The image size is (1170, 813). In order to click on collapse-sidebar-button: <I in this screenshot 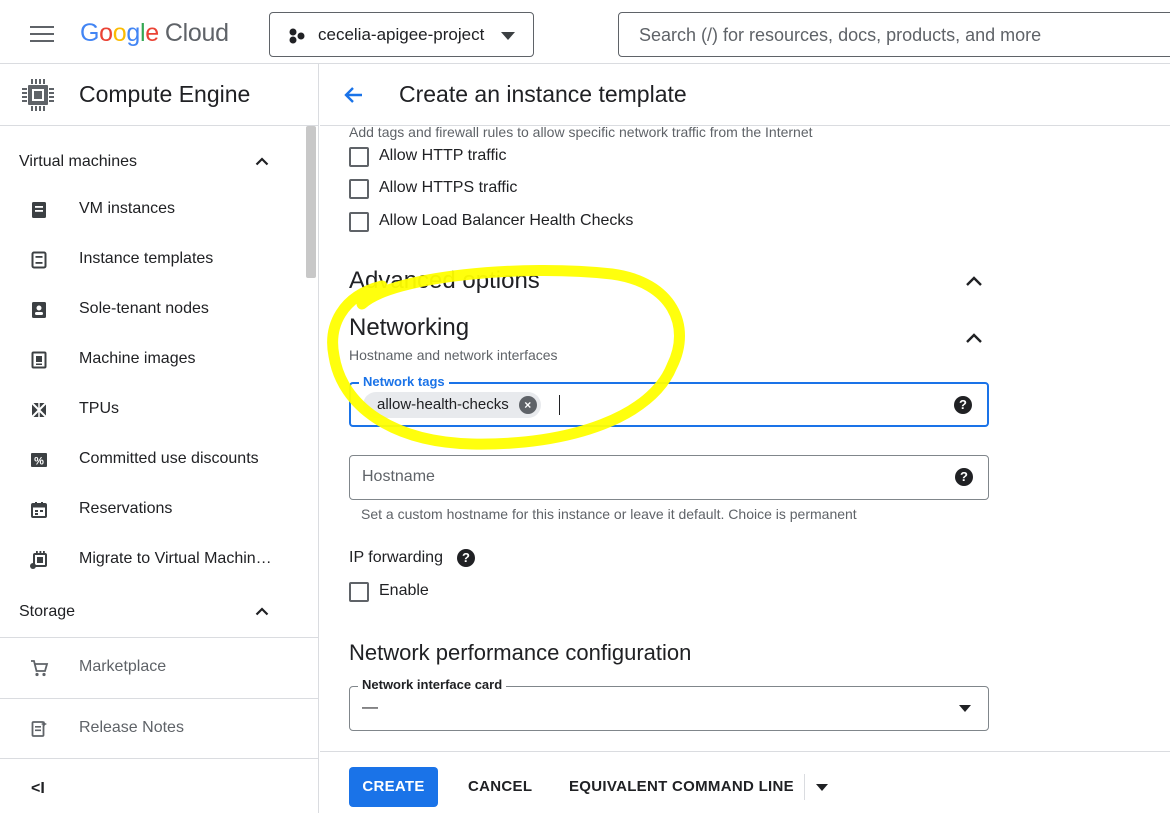, I will do `click(38, 789)`.